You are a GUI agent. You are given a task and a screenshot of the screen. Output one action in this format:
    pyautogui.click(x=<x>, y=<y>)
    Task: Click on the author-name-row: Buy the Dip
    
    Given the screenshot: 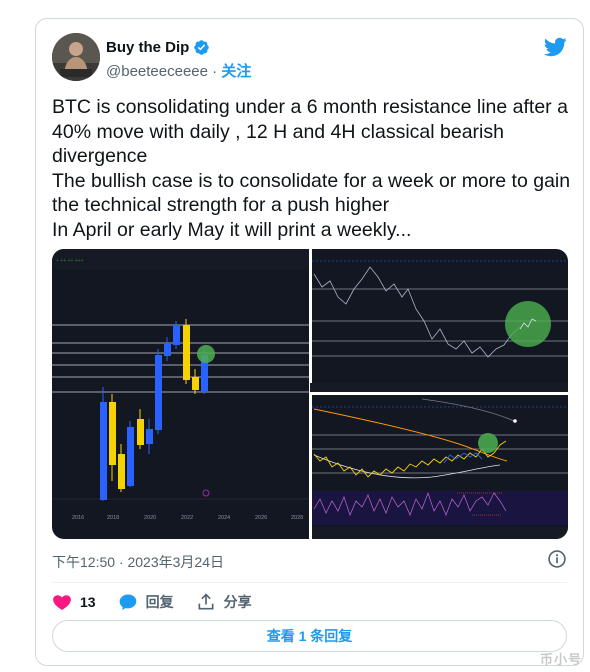 What is the action you would take?
    pyautogui.click(x=158, y=47)
    